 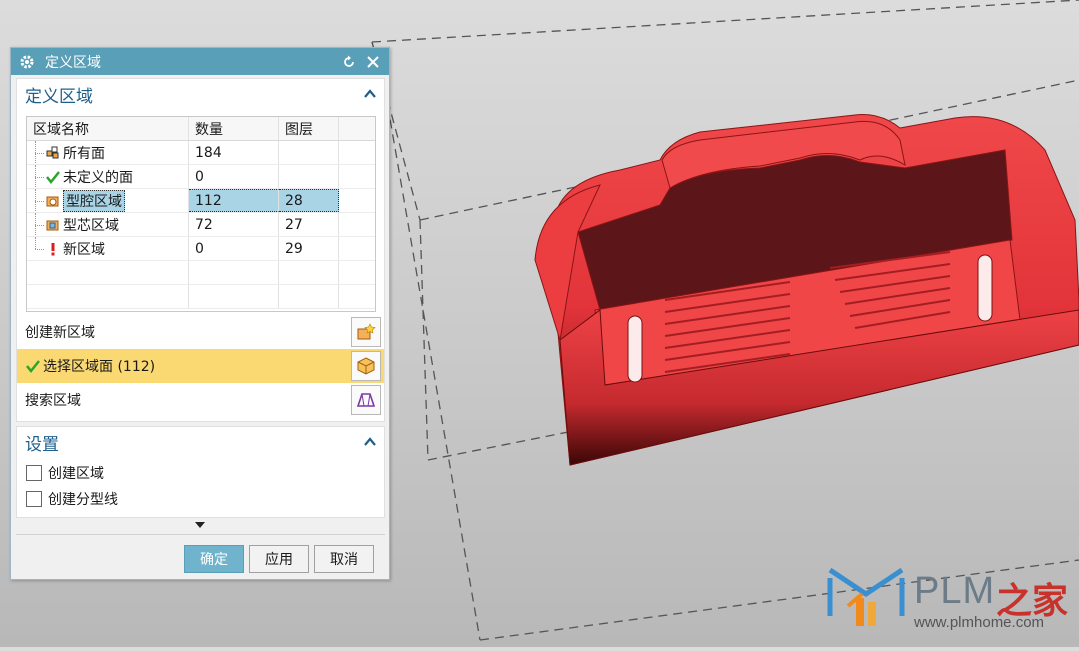 I want to click on dialog-title: 定义区域, so click(x=73, y=62).